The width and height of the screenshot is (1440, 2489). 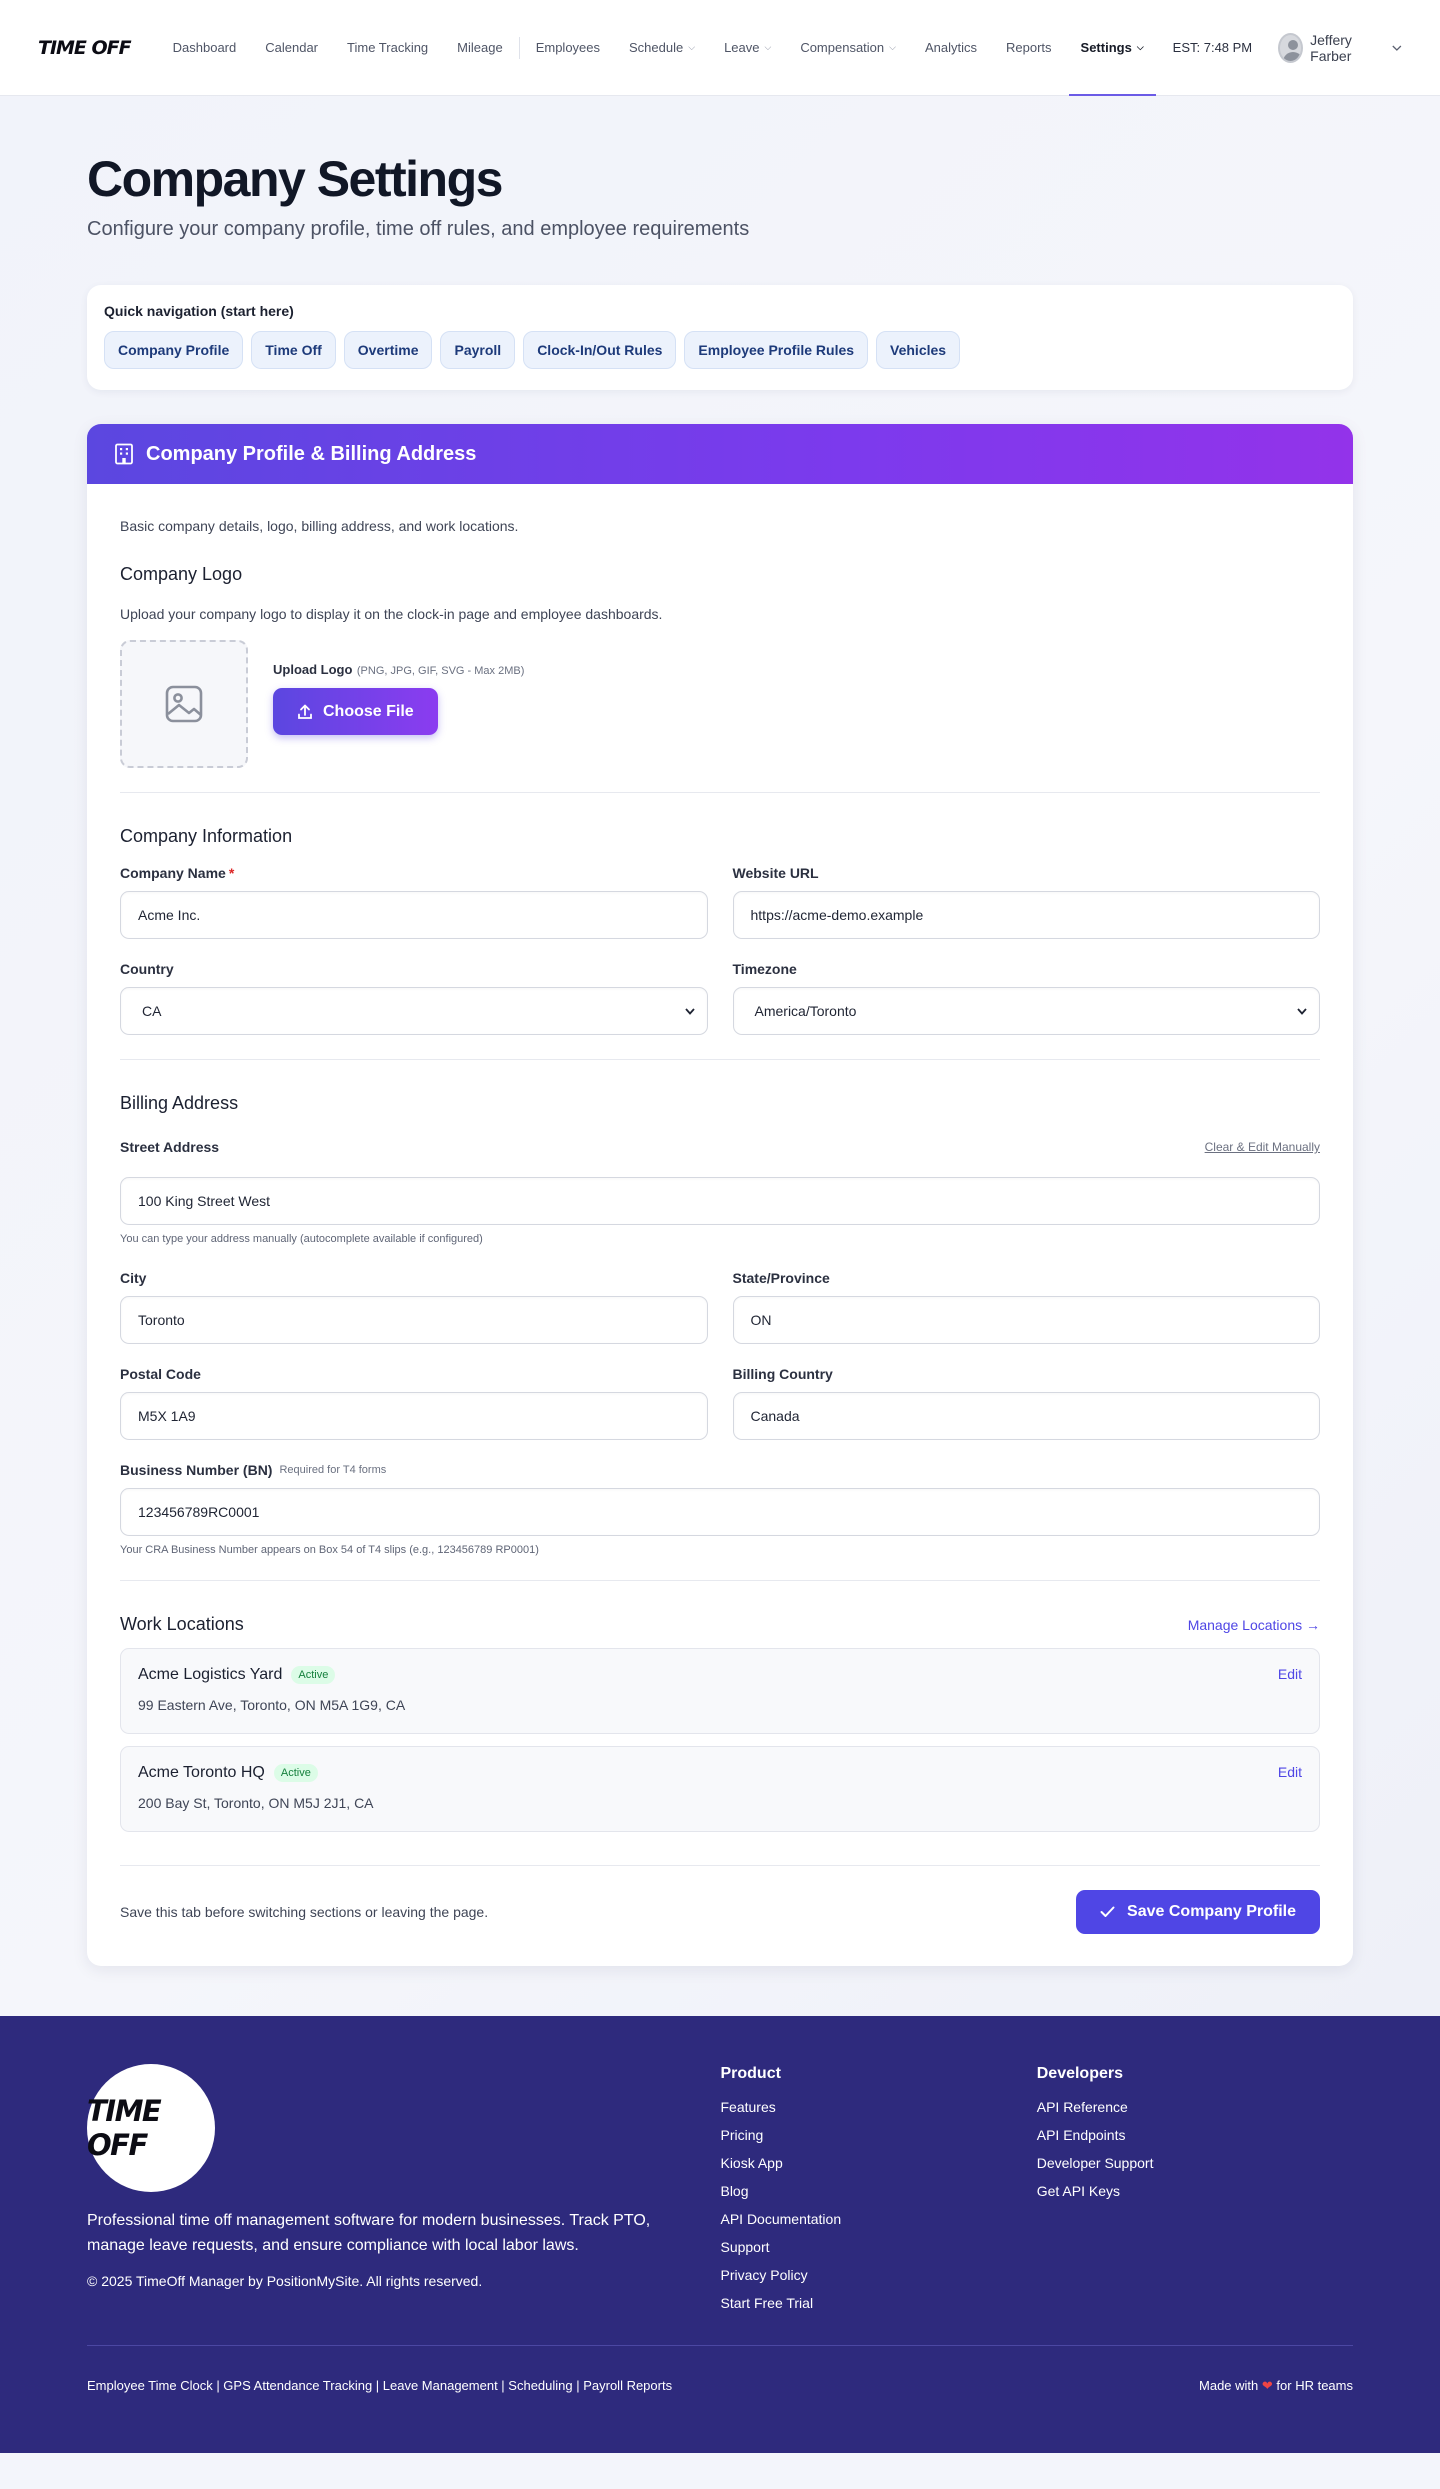 I want to click on nav-link-calendar: Calendar, so click(x=291, y=47).